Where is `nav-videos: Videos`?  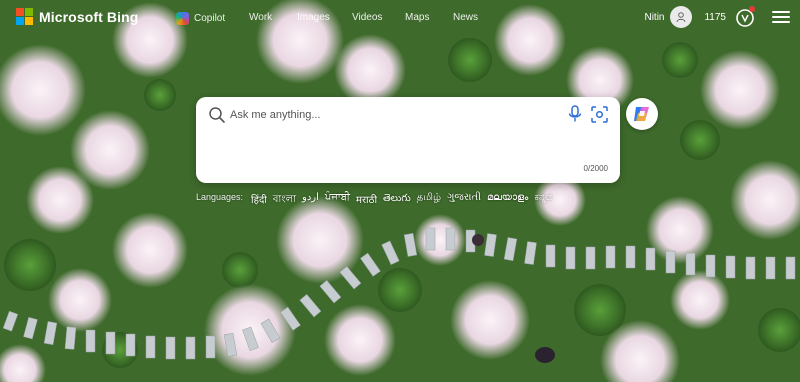
nav-videos: Videos is located at coordinates (367, 17).